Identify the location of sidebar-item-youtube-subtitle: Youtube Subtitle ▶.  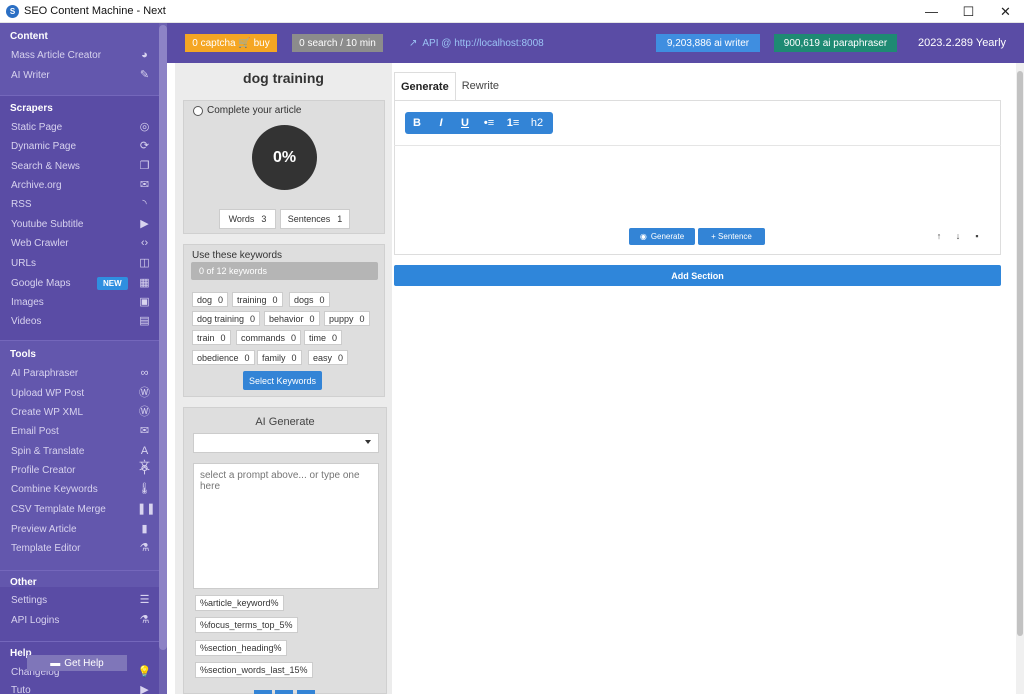
(79, 224).